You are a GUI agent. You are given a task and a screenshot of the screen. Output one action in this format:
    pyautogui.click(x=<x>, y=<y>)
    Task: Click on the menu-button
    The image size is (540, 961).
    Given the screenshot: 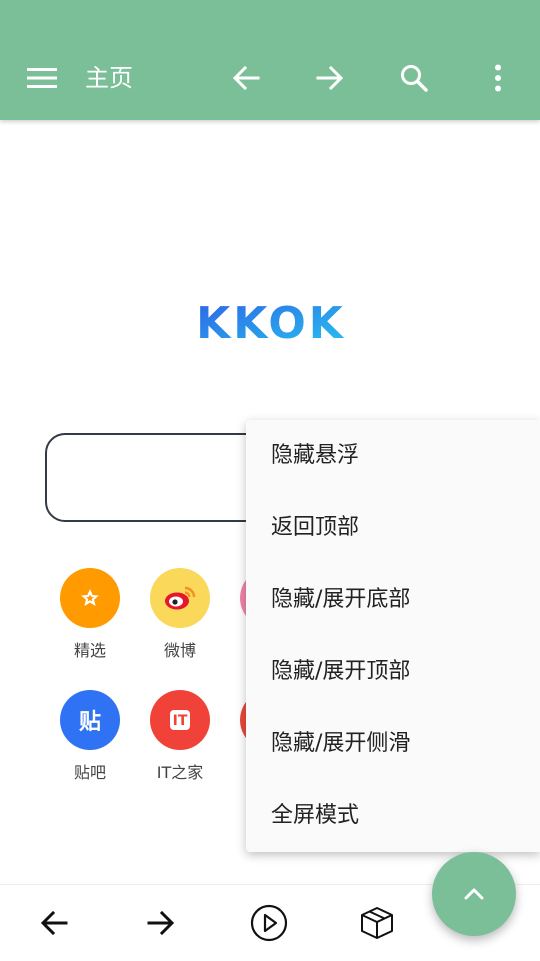 What is the action you would take?
    pyautogui.click(x=42, y=78)
    